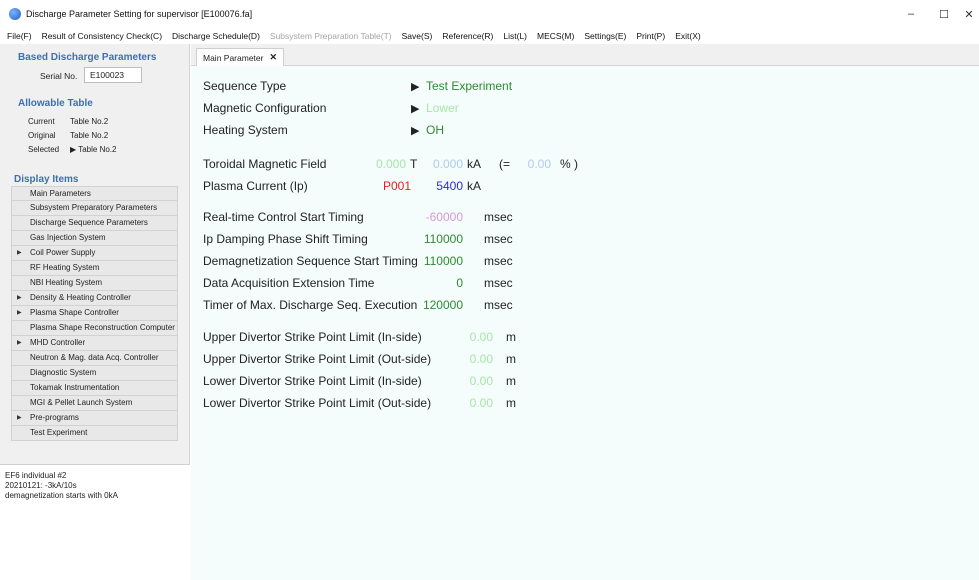 The image size is (979, 580). What do you see at coordinates (467, 36) in the screenshot?
I see `menu-reference: Reference(R)` at bounding box center [467, 36].